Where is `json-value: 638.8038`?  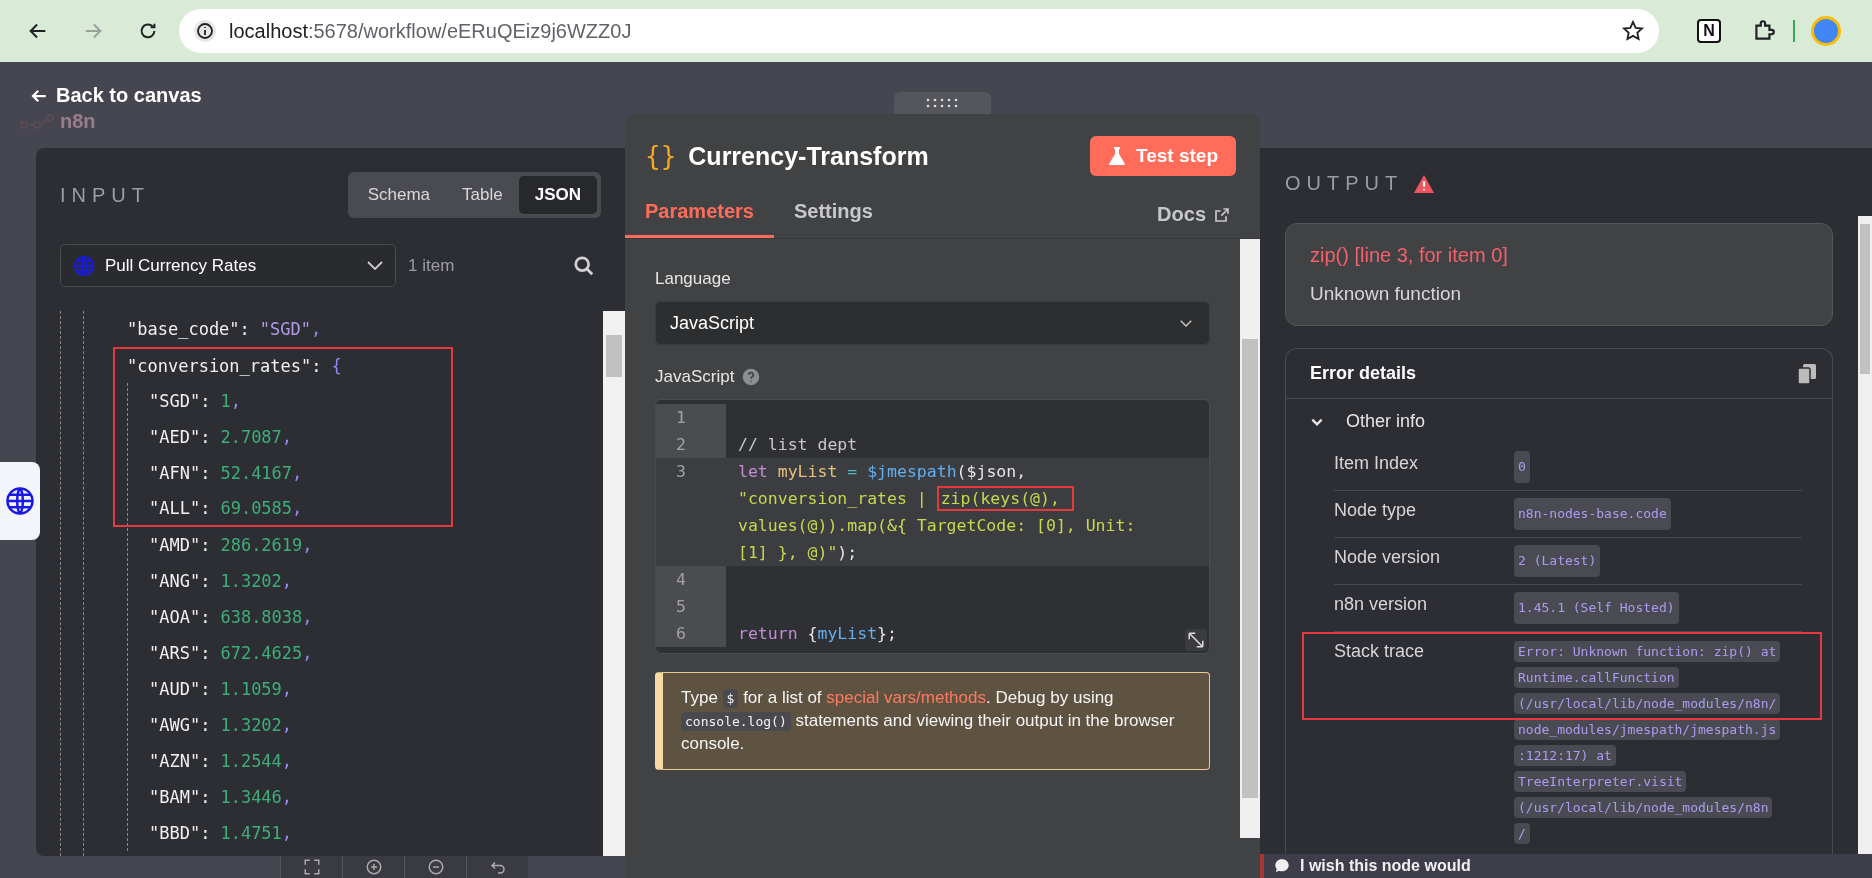
json-value: 638.8038 is located at coordinates (261, 617).